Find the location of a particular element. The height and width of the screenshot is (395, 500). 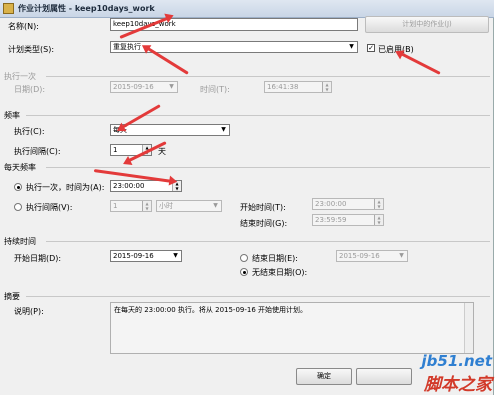

occurs-once-time-value: 23:00:00 is located at coordinates (129, 186).